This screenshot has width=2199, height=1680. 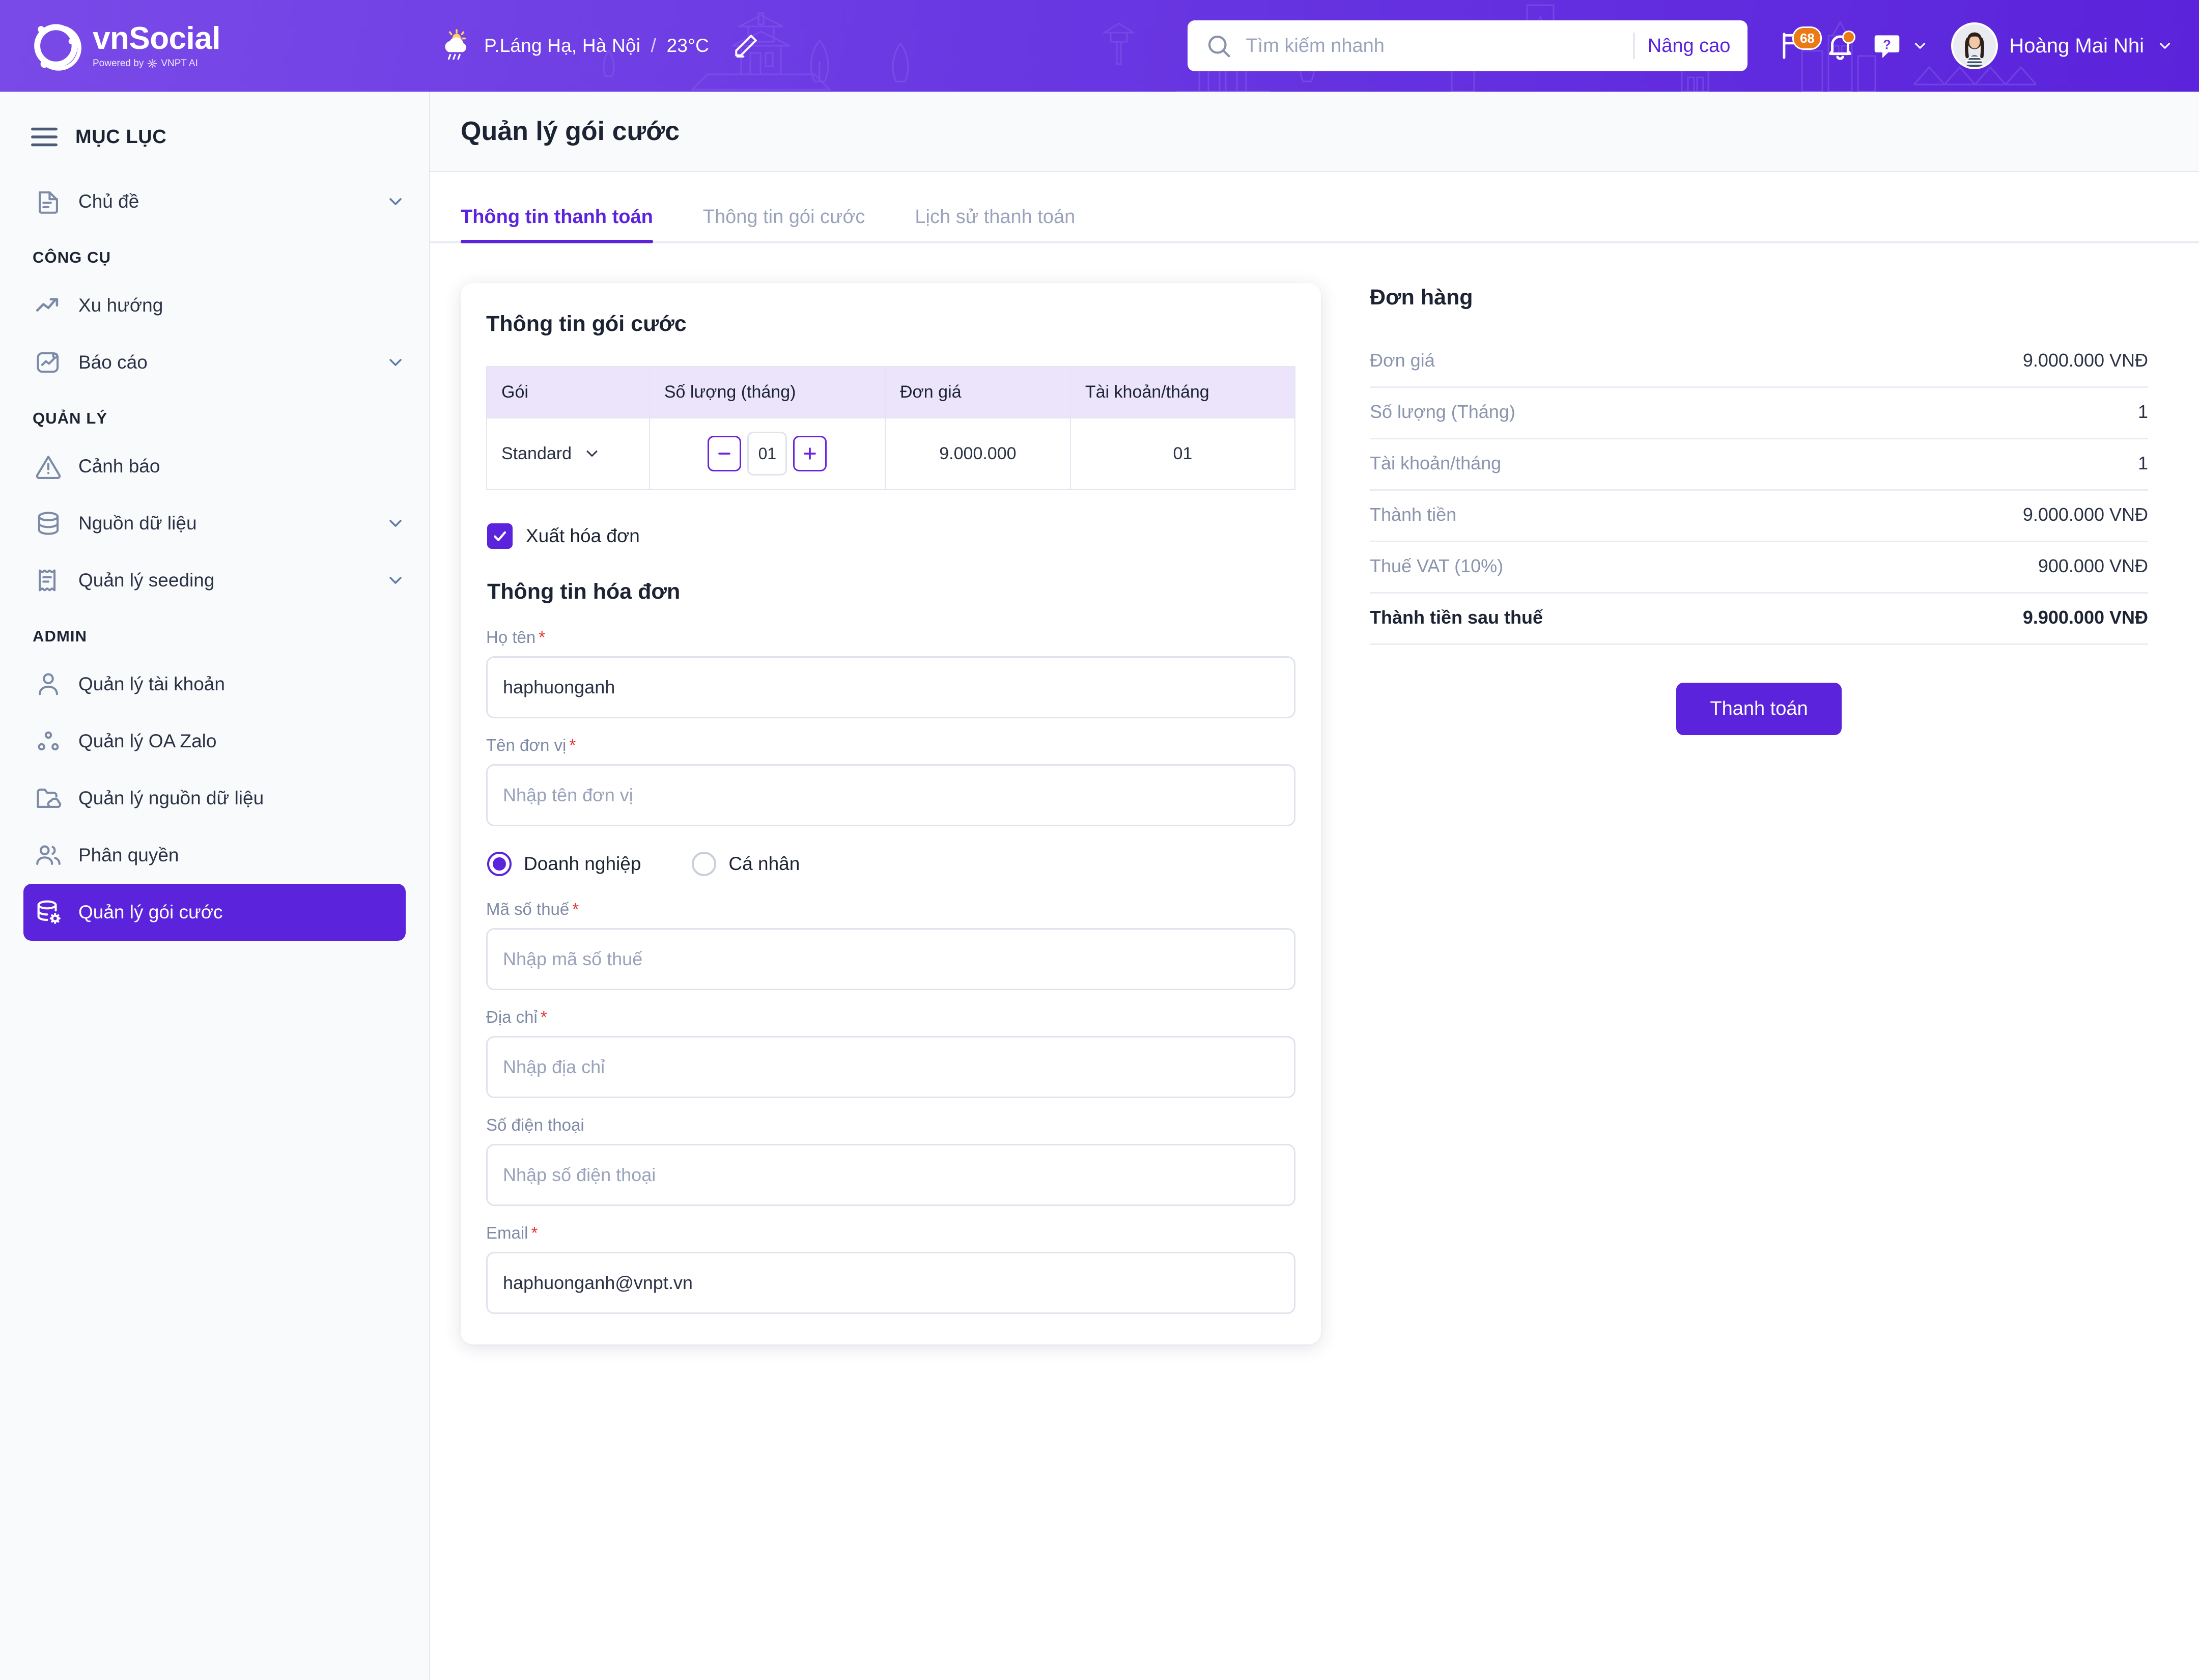 What do you see at coordinates (557, 224) in the screenshot?
I see `tab-thong-tin-thanh-toan: Thông tin thanh toán` at bounding box center [557, 224].